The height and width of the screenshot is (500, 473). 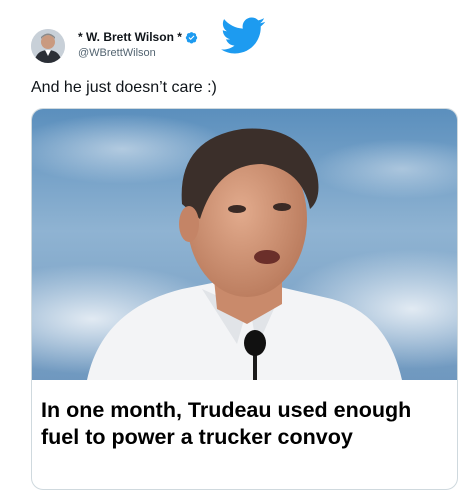 What do you see at coordinates (117, 53) in the screenshot?
I see `author-handle: @WBrettWilson` at bounding box center [117, 53].